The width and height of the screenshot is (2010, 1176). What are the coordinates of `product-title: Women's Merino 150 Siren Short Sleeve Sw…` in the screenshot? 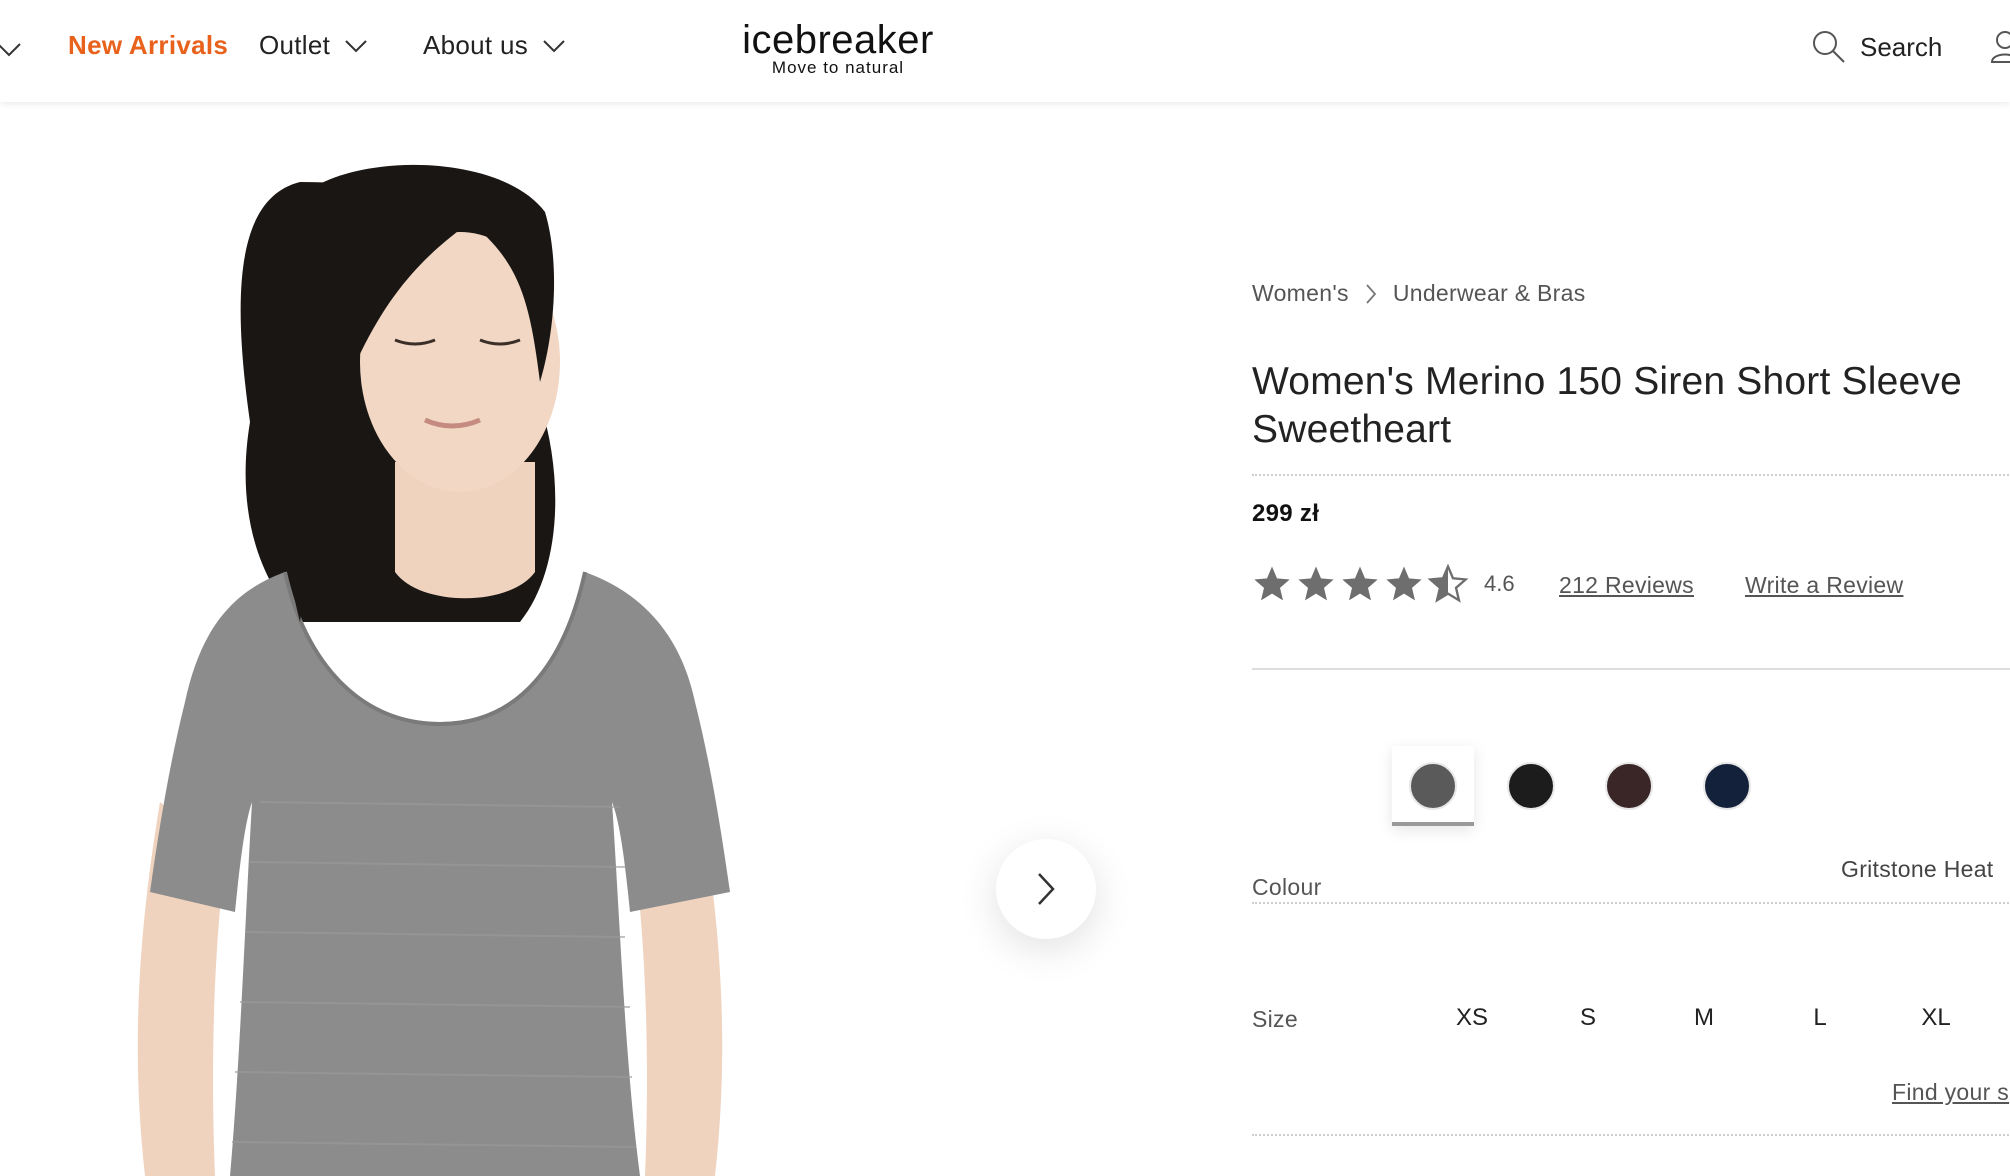 It's located at (1607, 405).